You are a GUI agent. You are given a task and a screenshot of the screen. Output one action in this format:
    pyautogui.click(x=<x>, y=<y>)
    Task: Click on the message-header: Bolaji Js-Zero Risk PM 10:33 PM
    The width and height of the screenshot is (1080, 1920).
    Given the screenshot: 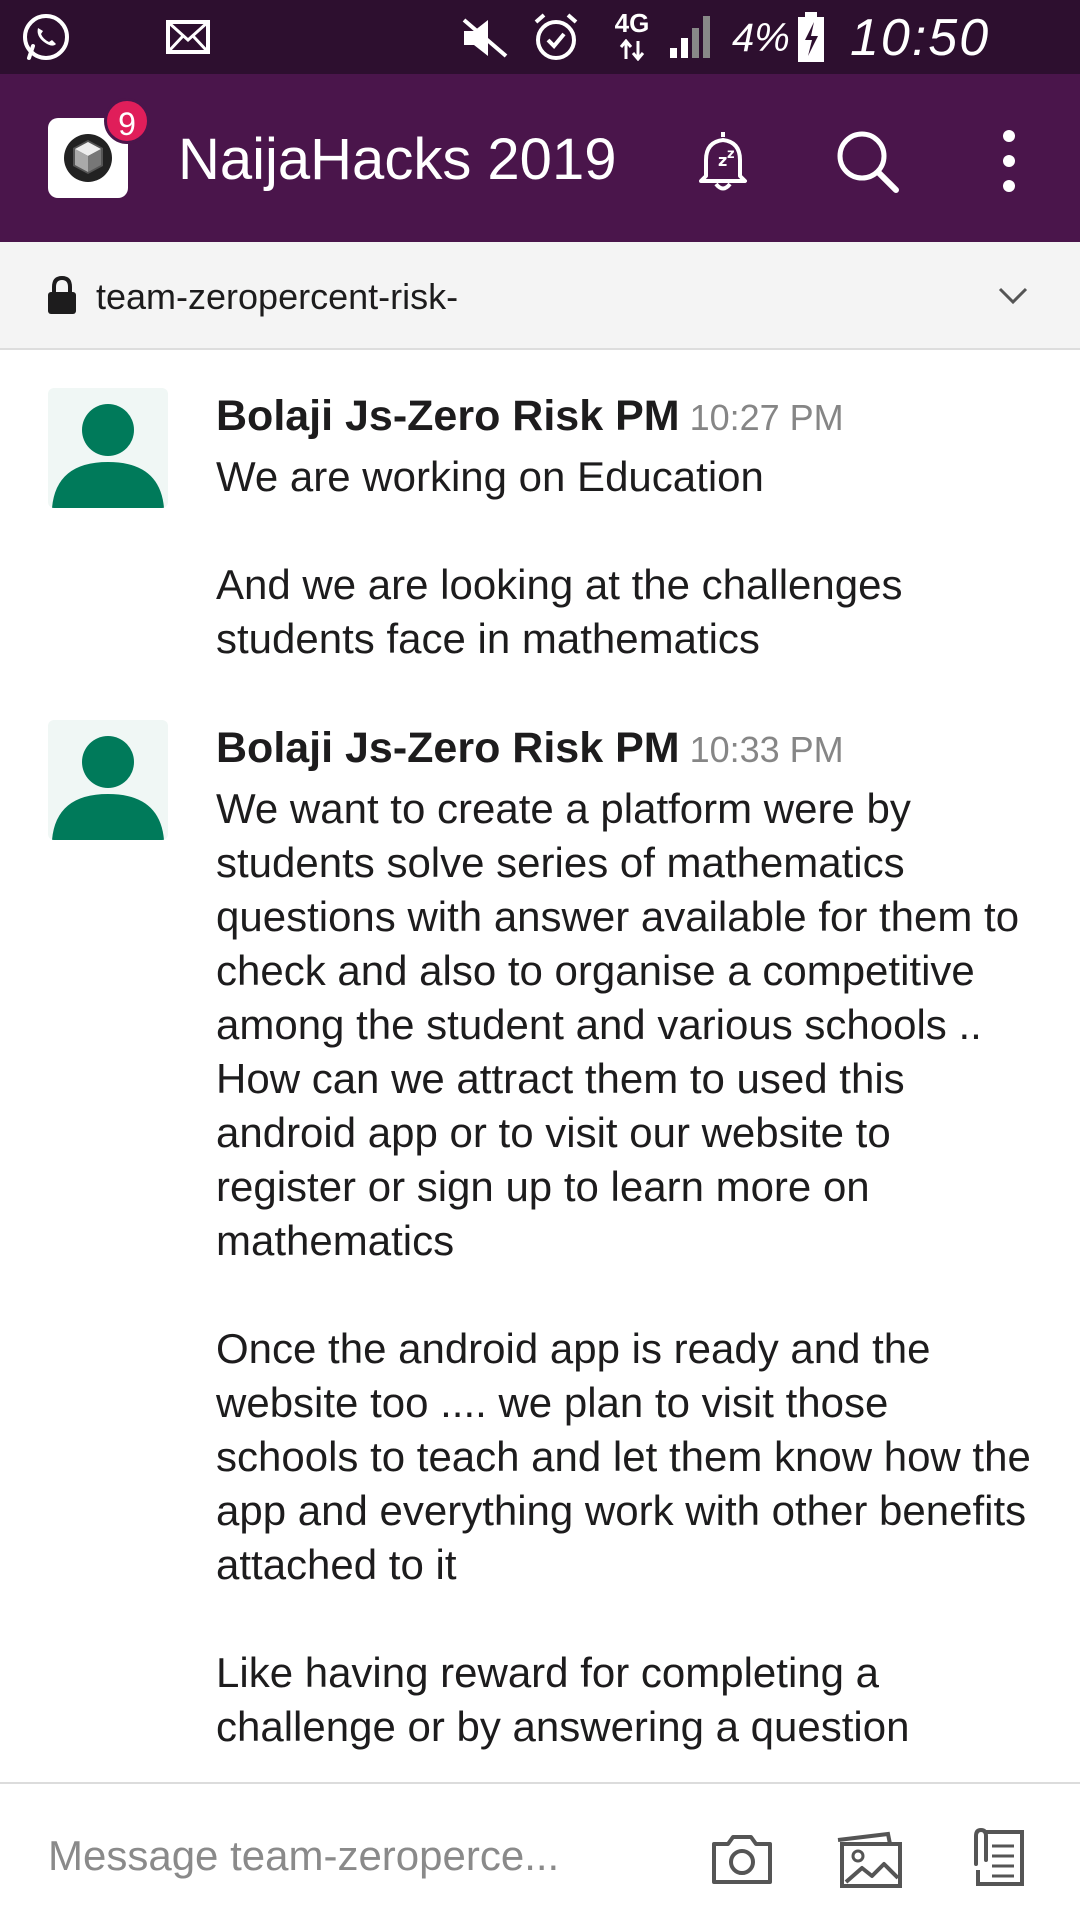 What is the action you would take?
    pyautogui.click(x=530, y=748)
    